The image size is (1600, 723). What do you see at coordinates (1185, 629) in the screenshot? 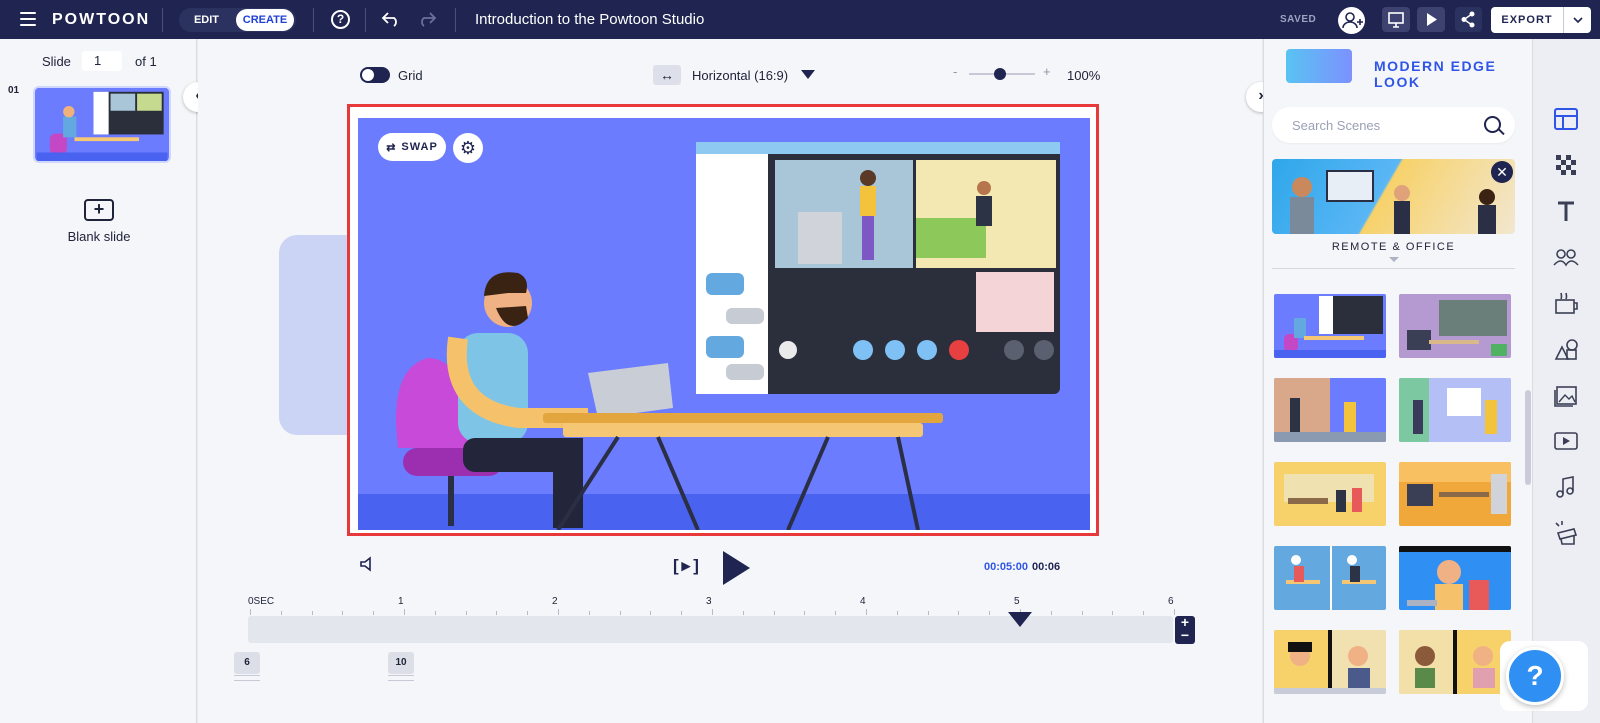
I see `timeline-zoom-control: + −` at bounding box center [1185, 629].